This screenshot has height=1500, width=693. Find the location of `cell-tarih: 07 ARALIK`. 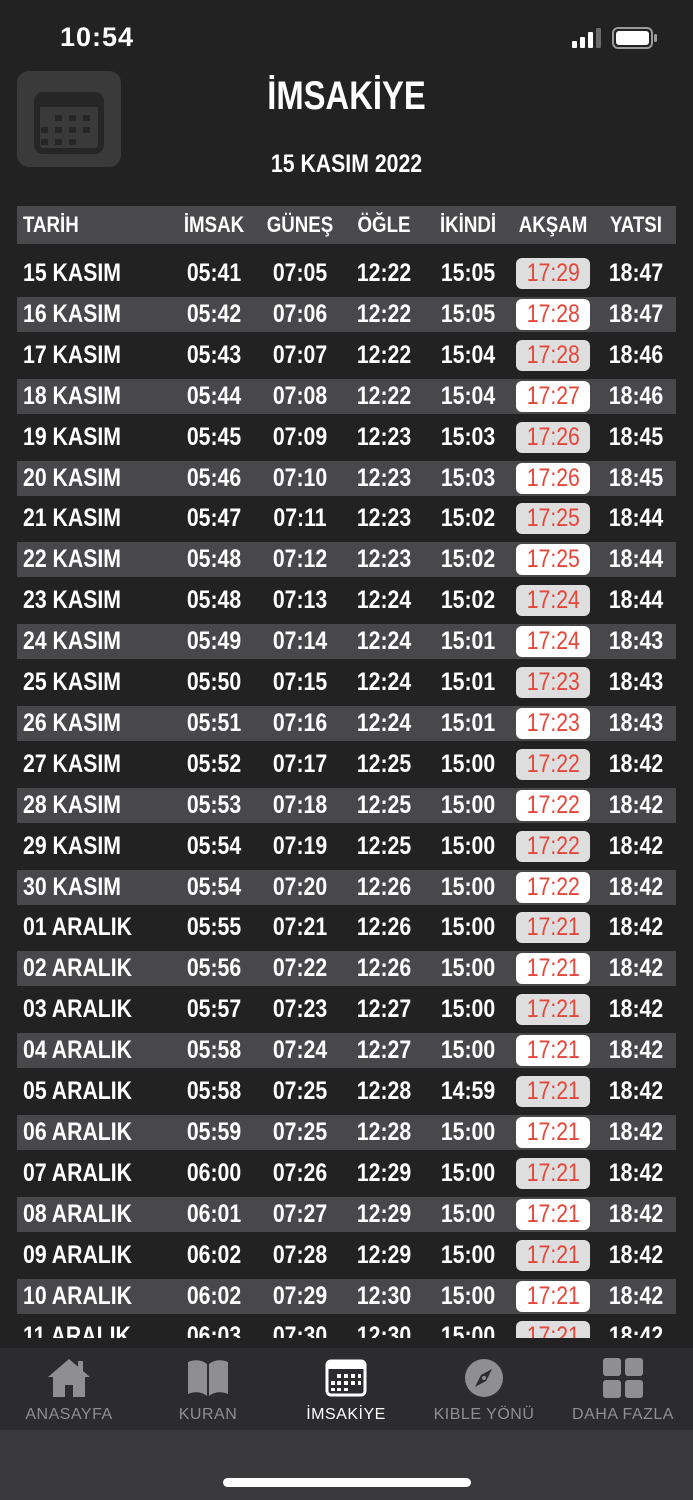

cell-tarih: 07 ARALIK is located at coordinates (78, 1173).